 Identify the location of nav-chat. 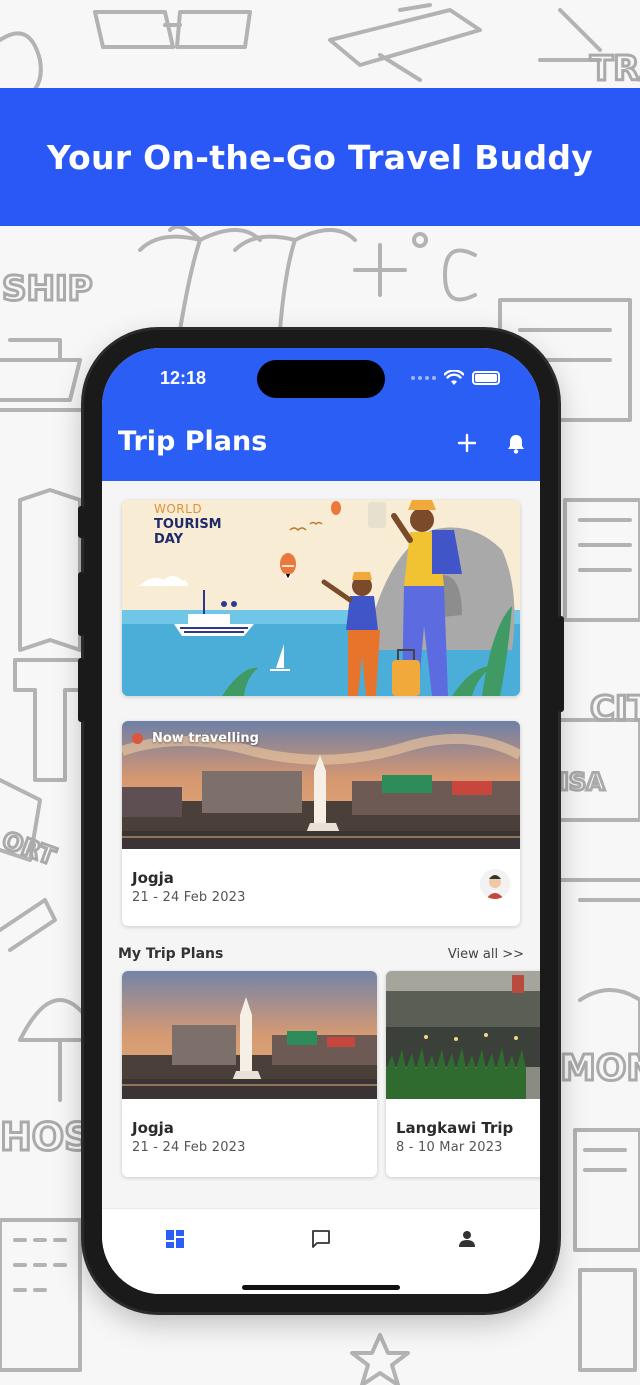
(321, 1239).